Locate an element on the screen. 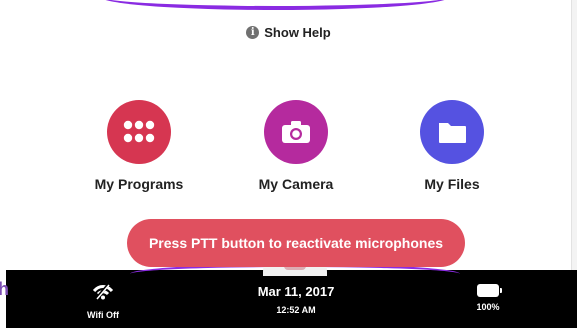  wifi-status-label: Wifi Off is located at coordinates (103, 315).